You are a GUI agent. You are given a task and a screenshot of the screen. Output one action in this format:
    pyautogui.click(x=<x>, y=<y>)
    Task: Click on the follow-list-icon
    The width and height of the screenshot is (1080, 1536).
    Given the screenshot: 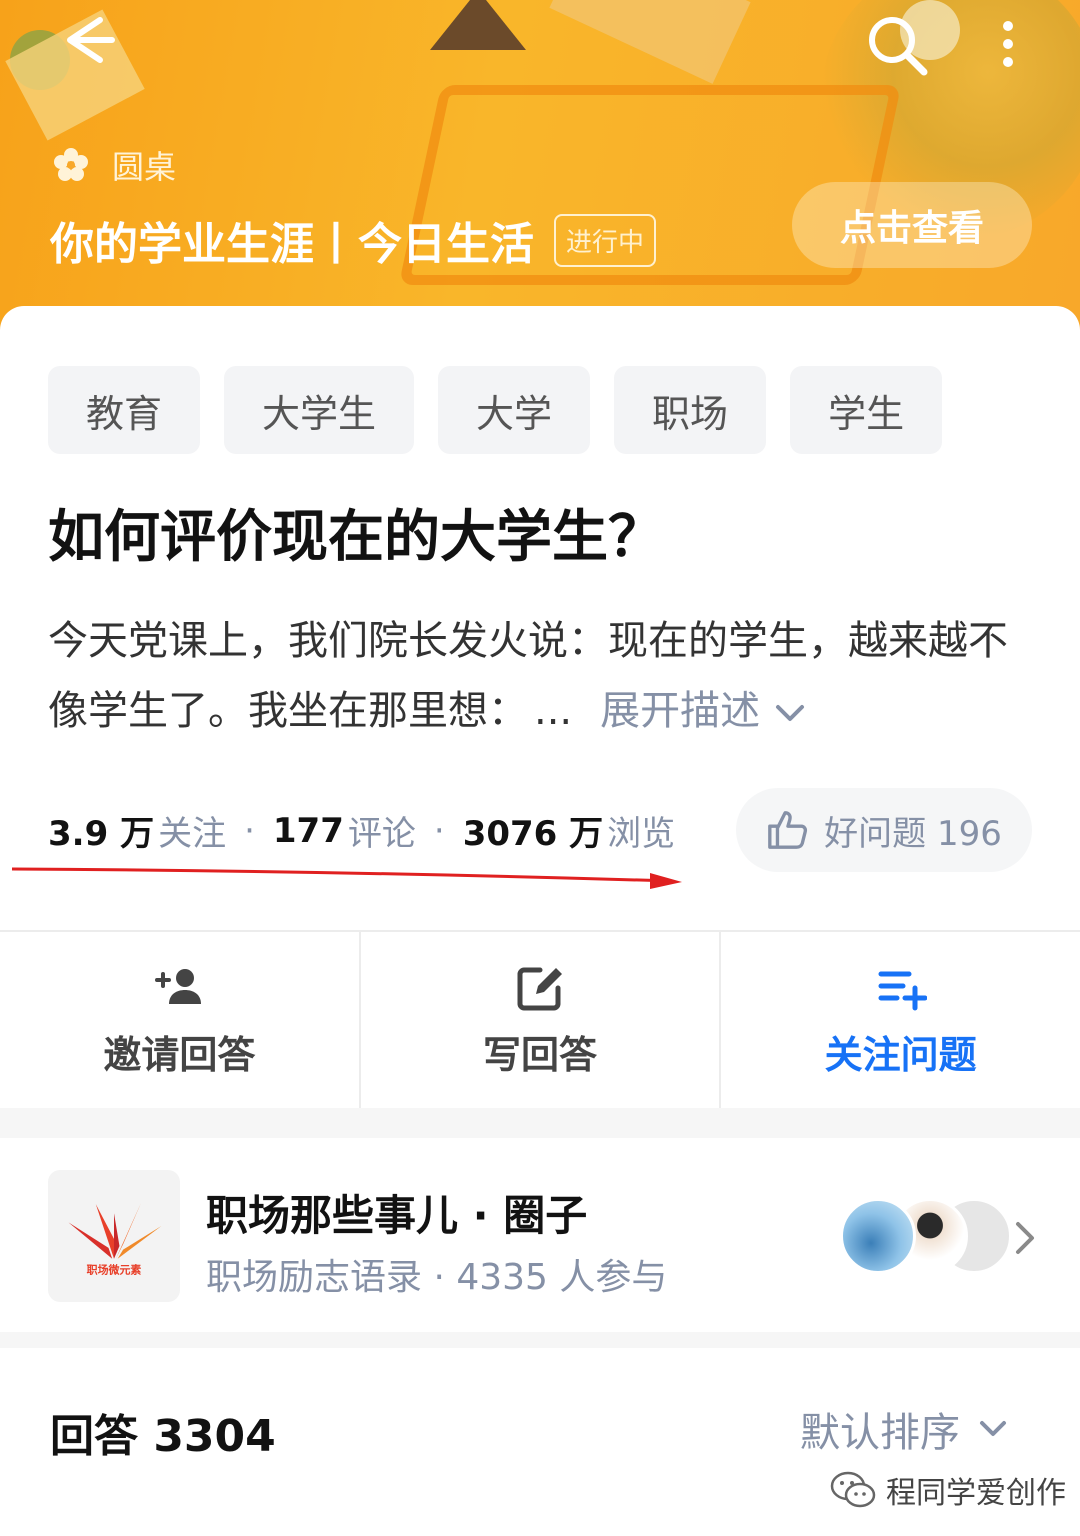 What is the action you would take?
    pyautogui.click(x=902, y=990)
    